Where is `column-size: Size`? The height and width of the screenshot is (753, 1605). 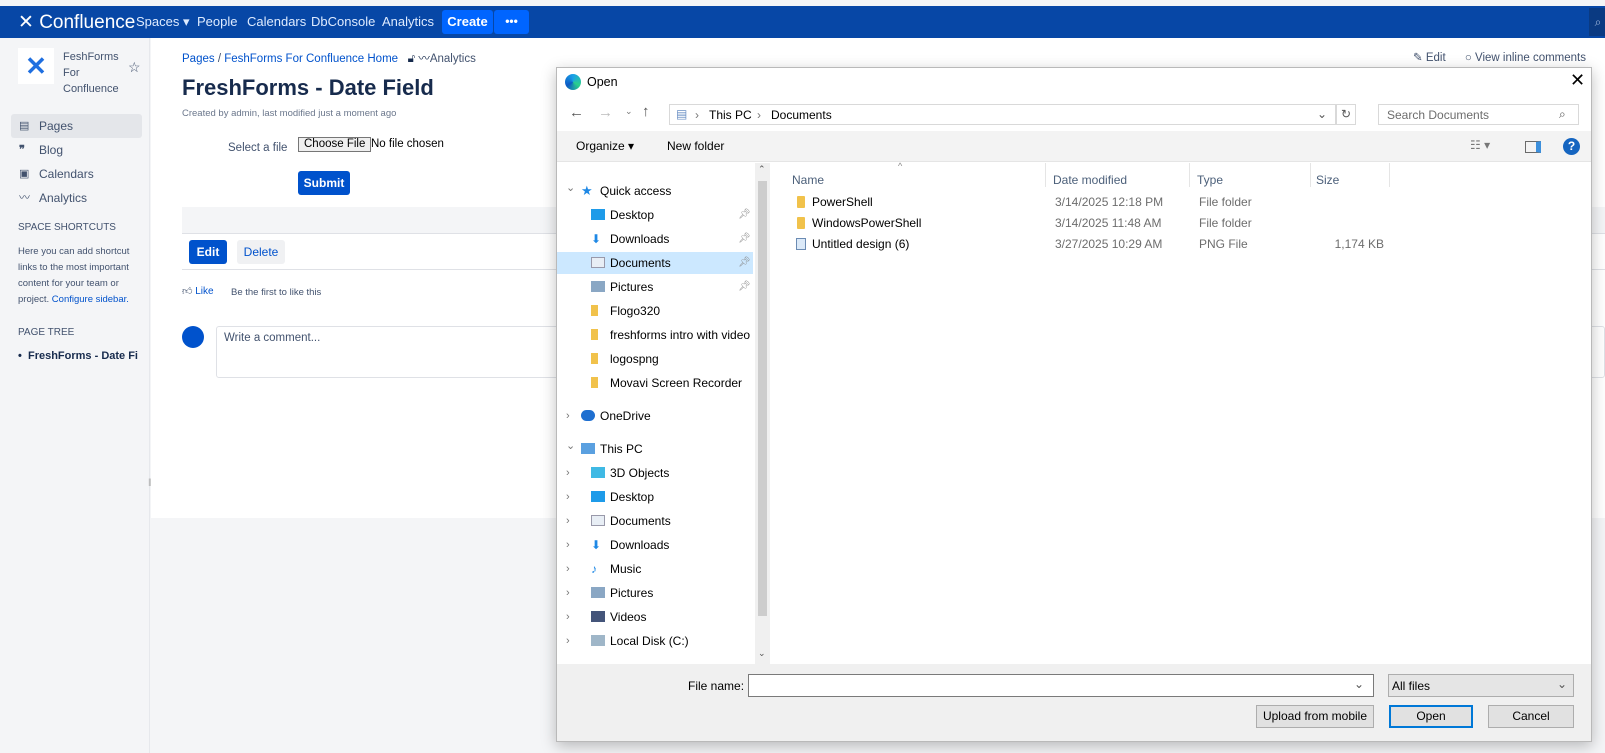 column-size: Size is located at coordinates (1327, 180).